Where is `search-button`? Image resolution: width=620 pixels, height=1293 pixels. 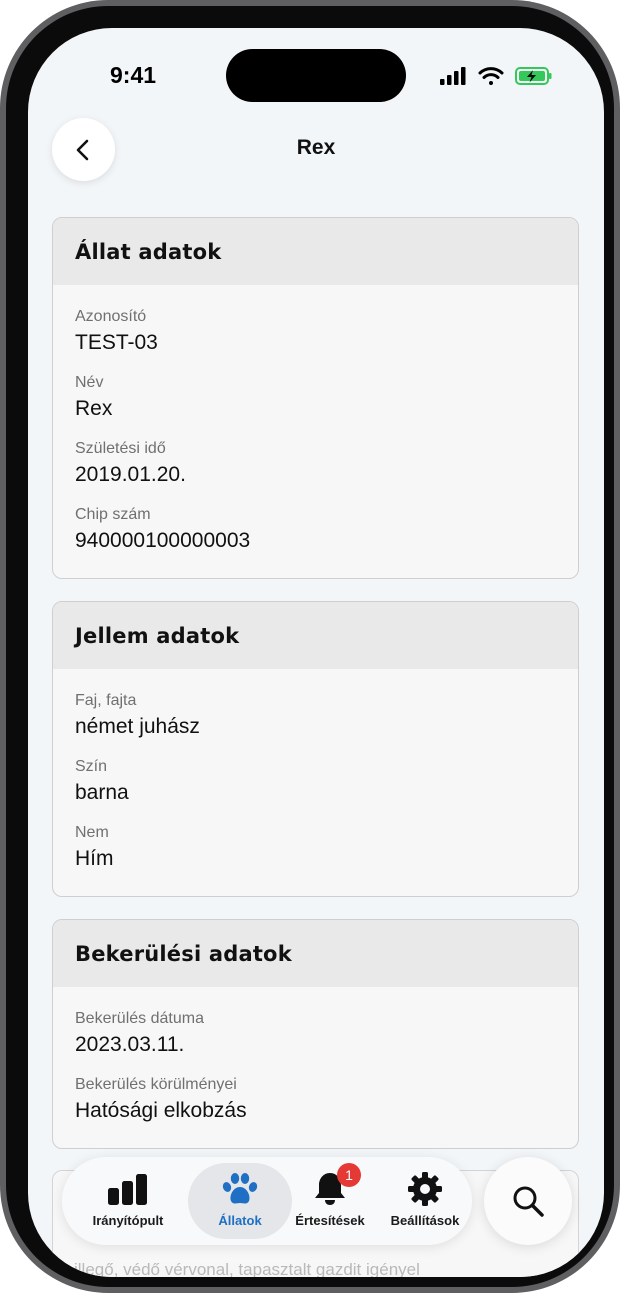
search-button is located at coordinates (528, 1201).